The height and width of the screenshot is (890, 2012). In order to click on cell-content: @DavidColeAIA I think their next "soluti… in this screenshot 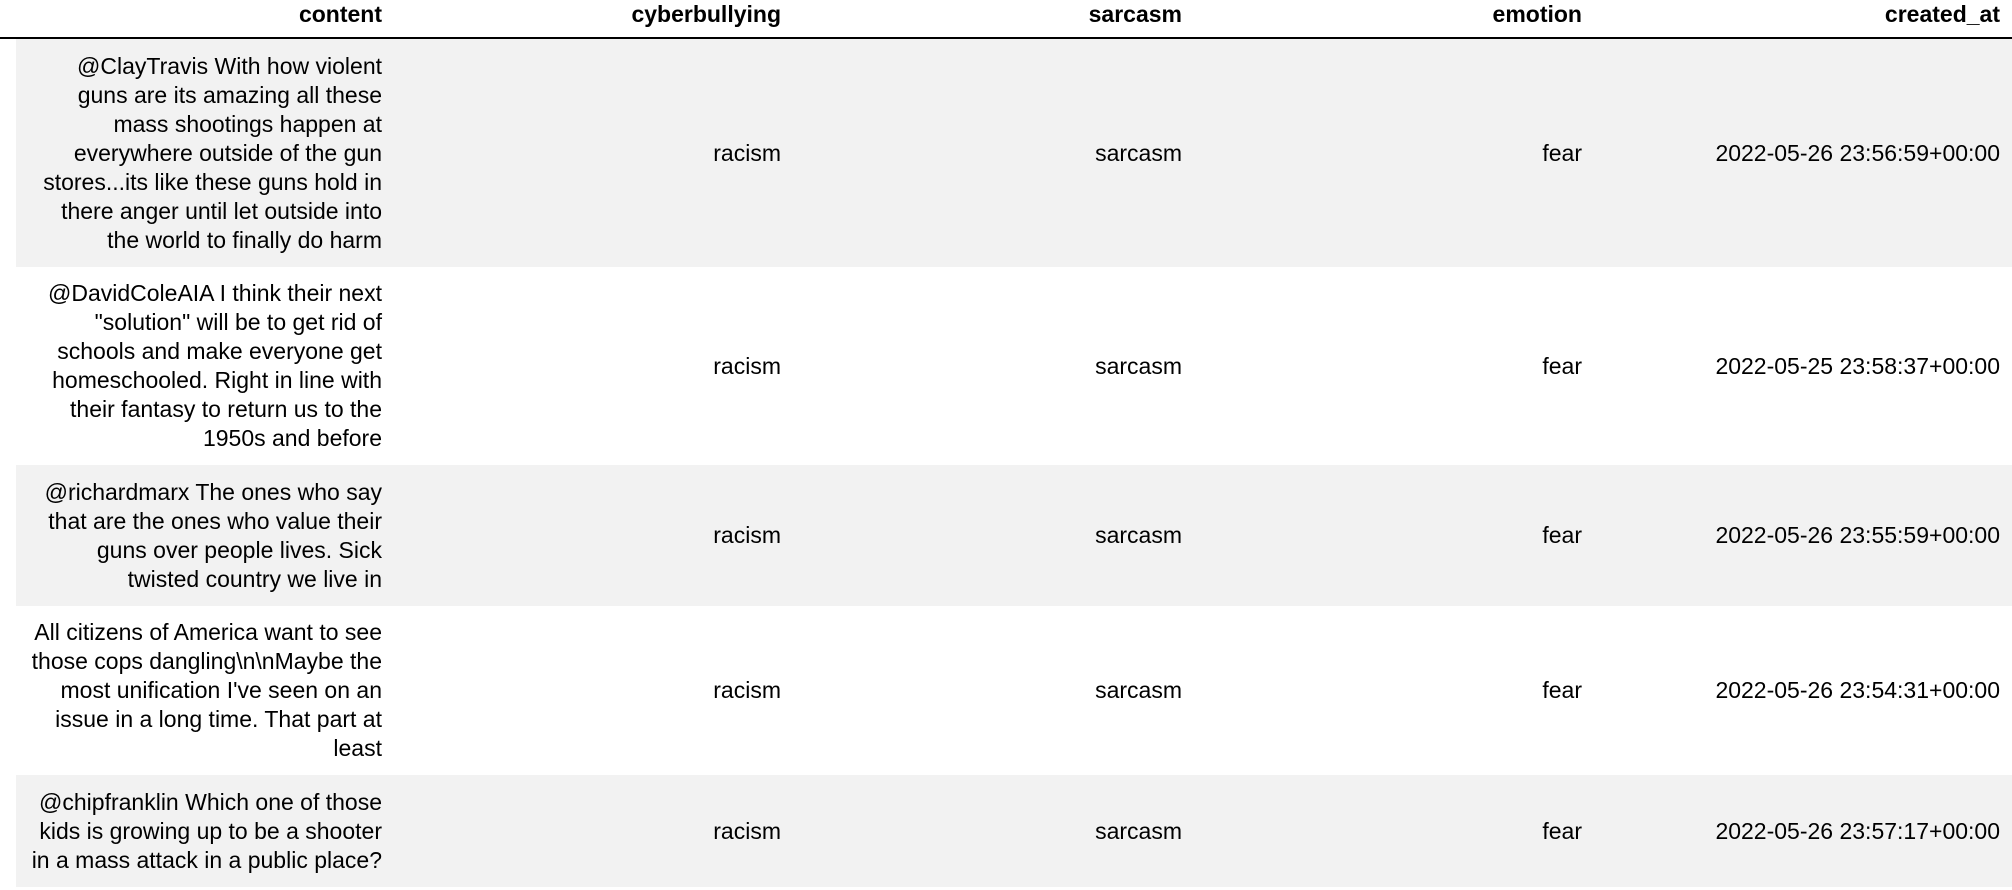, I will do `click(205, 366)`.